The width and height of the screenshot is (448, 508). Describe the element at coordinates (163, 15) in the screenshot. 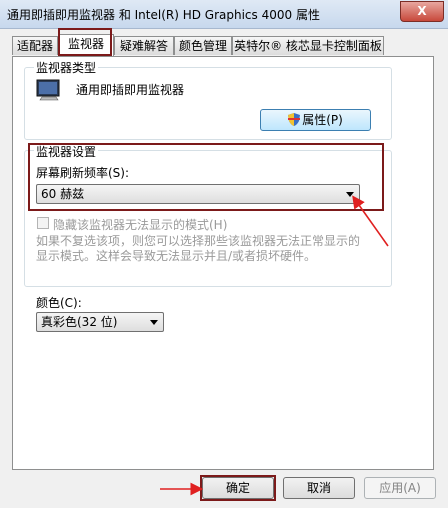

I see `window-title: 通用即插即用监视器 和 Intel(R) HD Graphics 4000 属性` at that location.